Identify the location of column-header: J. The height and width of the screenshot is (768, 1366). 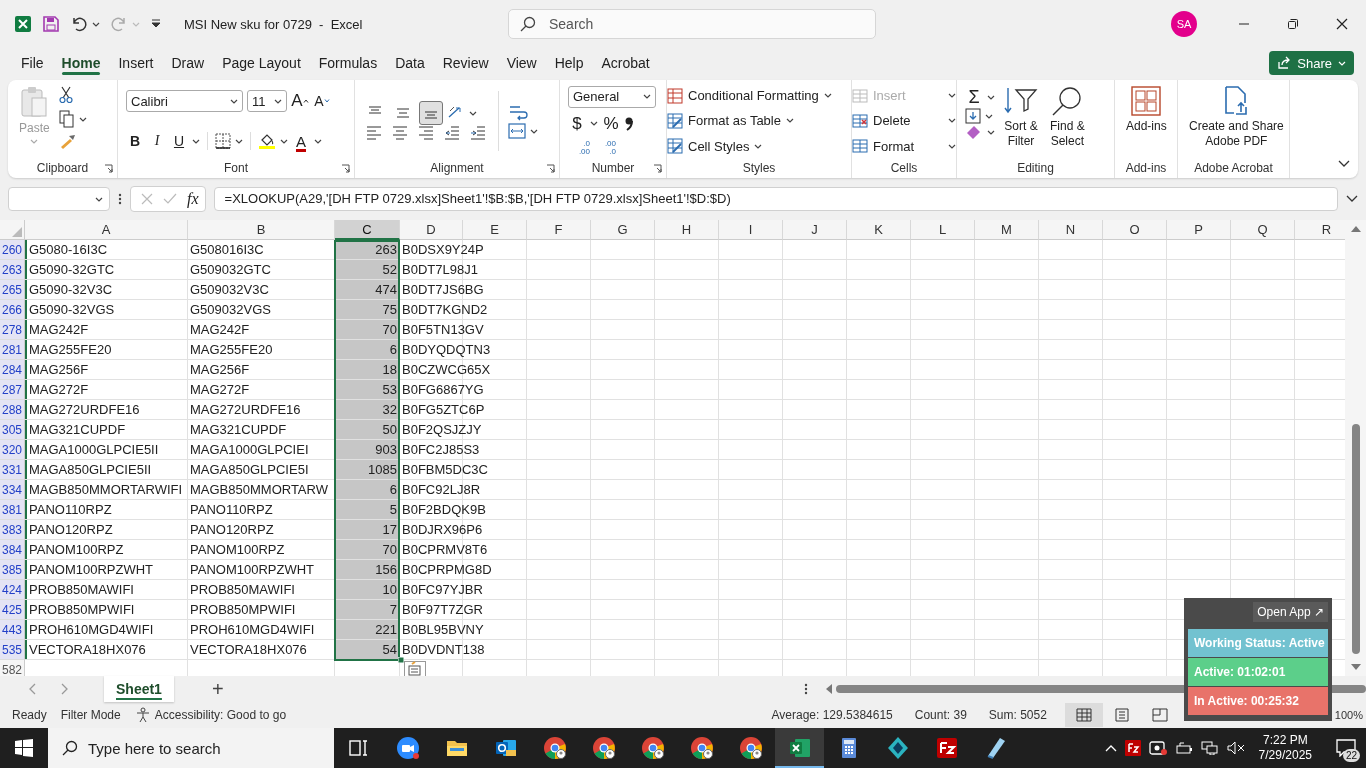
(815, 230).